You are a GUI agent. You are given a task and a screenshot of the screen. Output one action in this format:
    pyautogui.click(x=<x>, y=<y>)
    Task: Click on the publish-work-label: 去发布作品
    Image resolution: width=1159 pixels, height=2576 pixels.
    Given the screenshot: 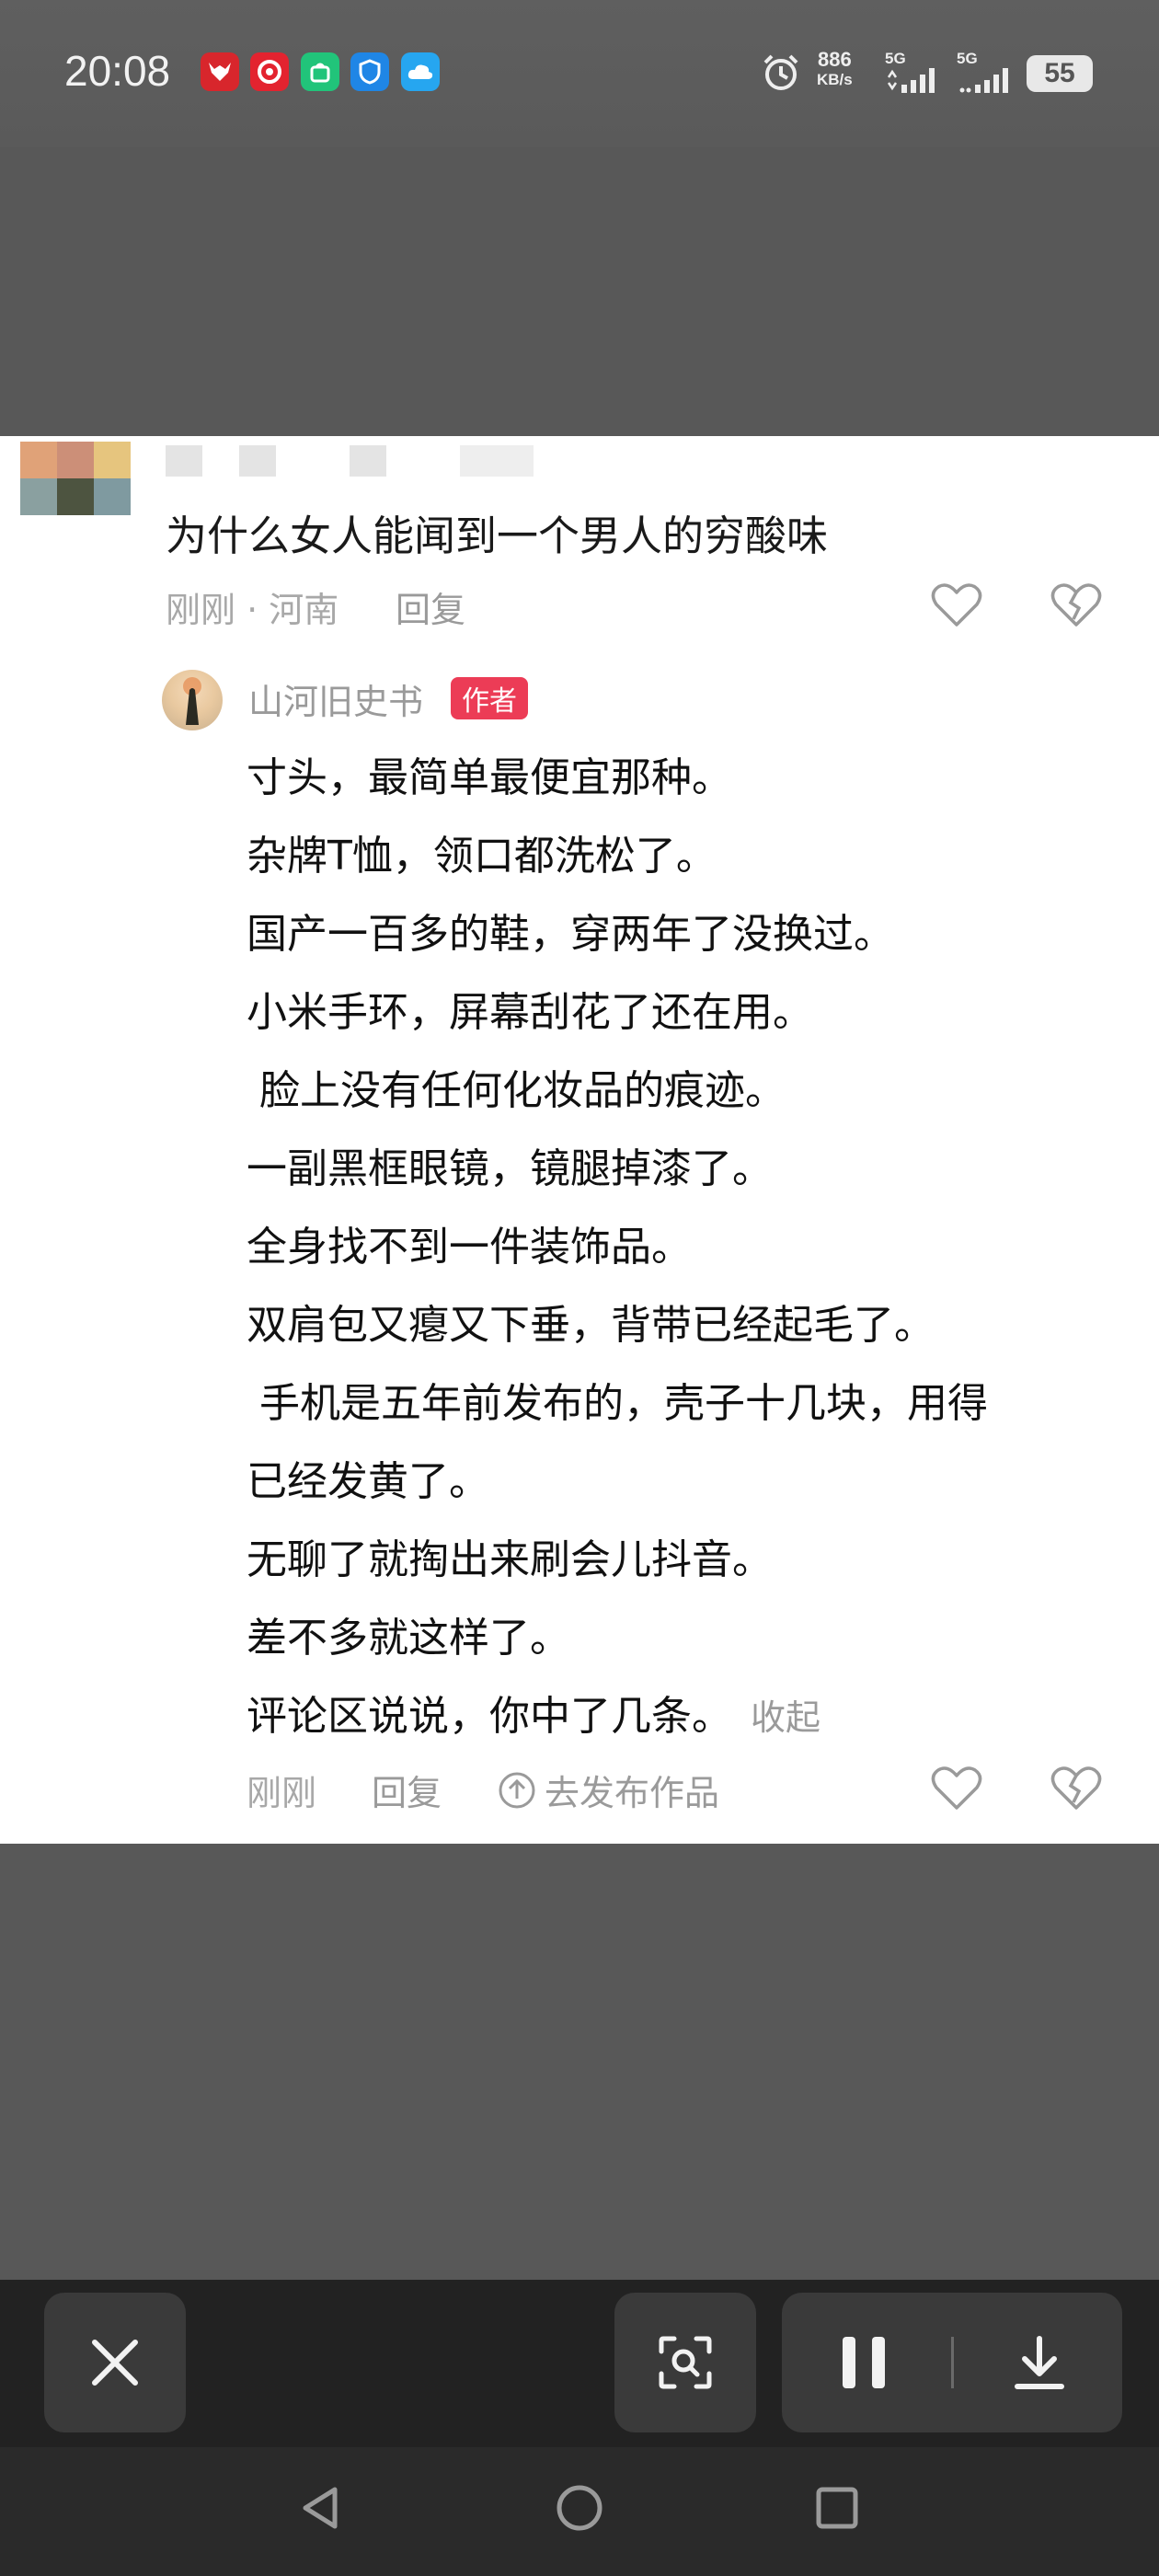 What is the action you would take?
    pyautogui.click(x=632, y=1793)
    